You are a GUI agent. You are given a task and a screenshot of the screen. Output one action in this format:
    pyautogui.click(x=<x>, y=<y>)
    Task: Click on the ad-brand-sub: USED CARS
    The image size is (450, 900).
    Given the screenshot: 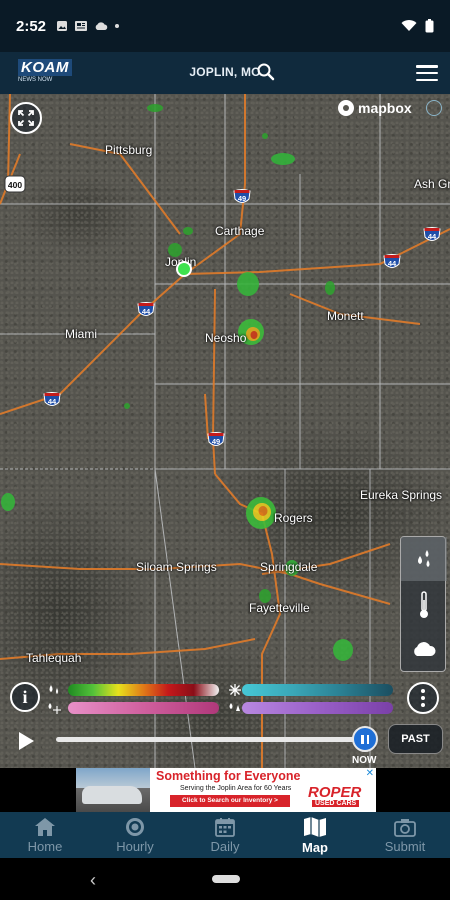 What is the action you would take?
    pyautogui.click(x=336, y=803)
    